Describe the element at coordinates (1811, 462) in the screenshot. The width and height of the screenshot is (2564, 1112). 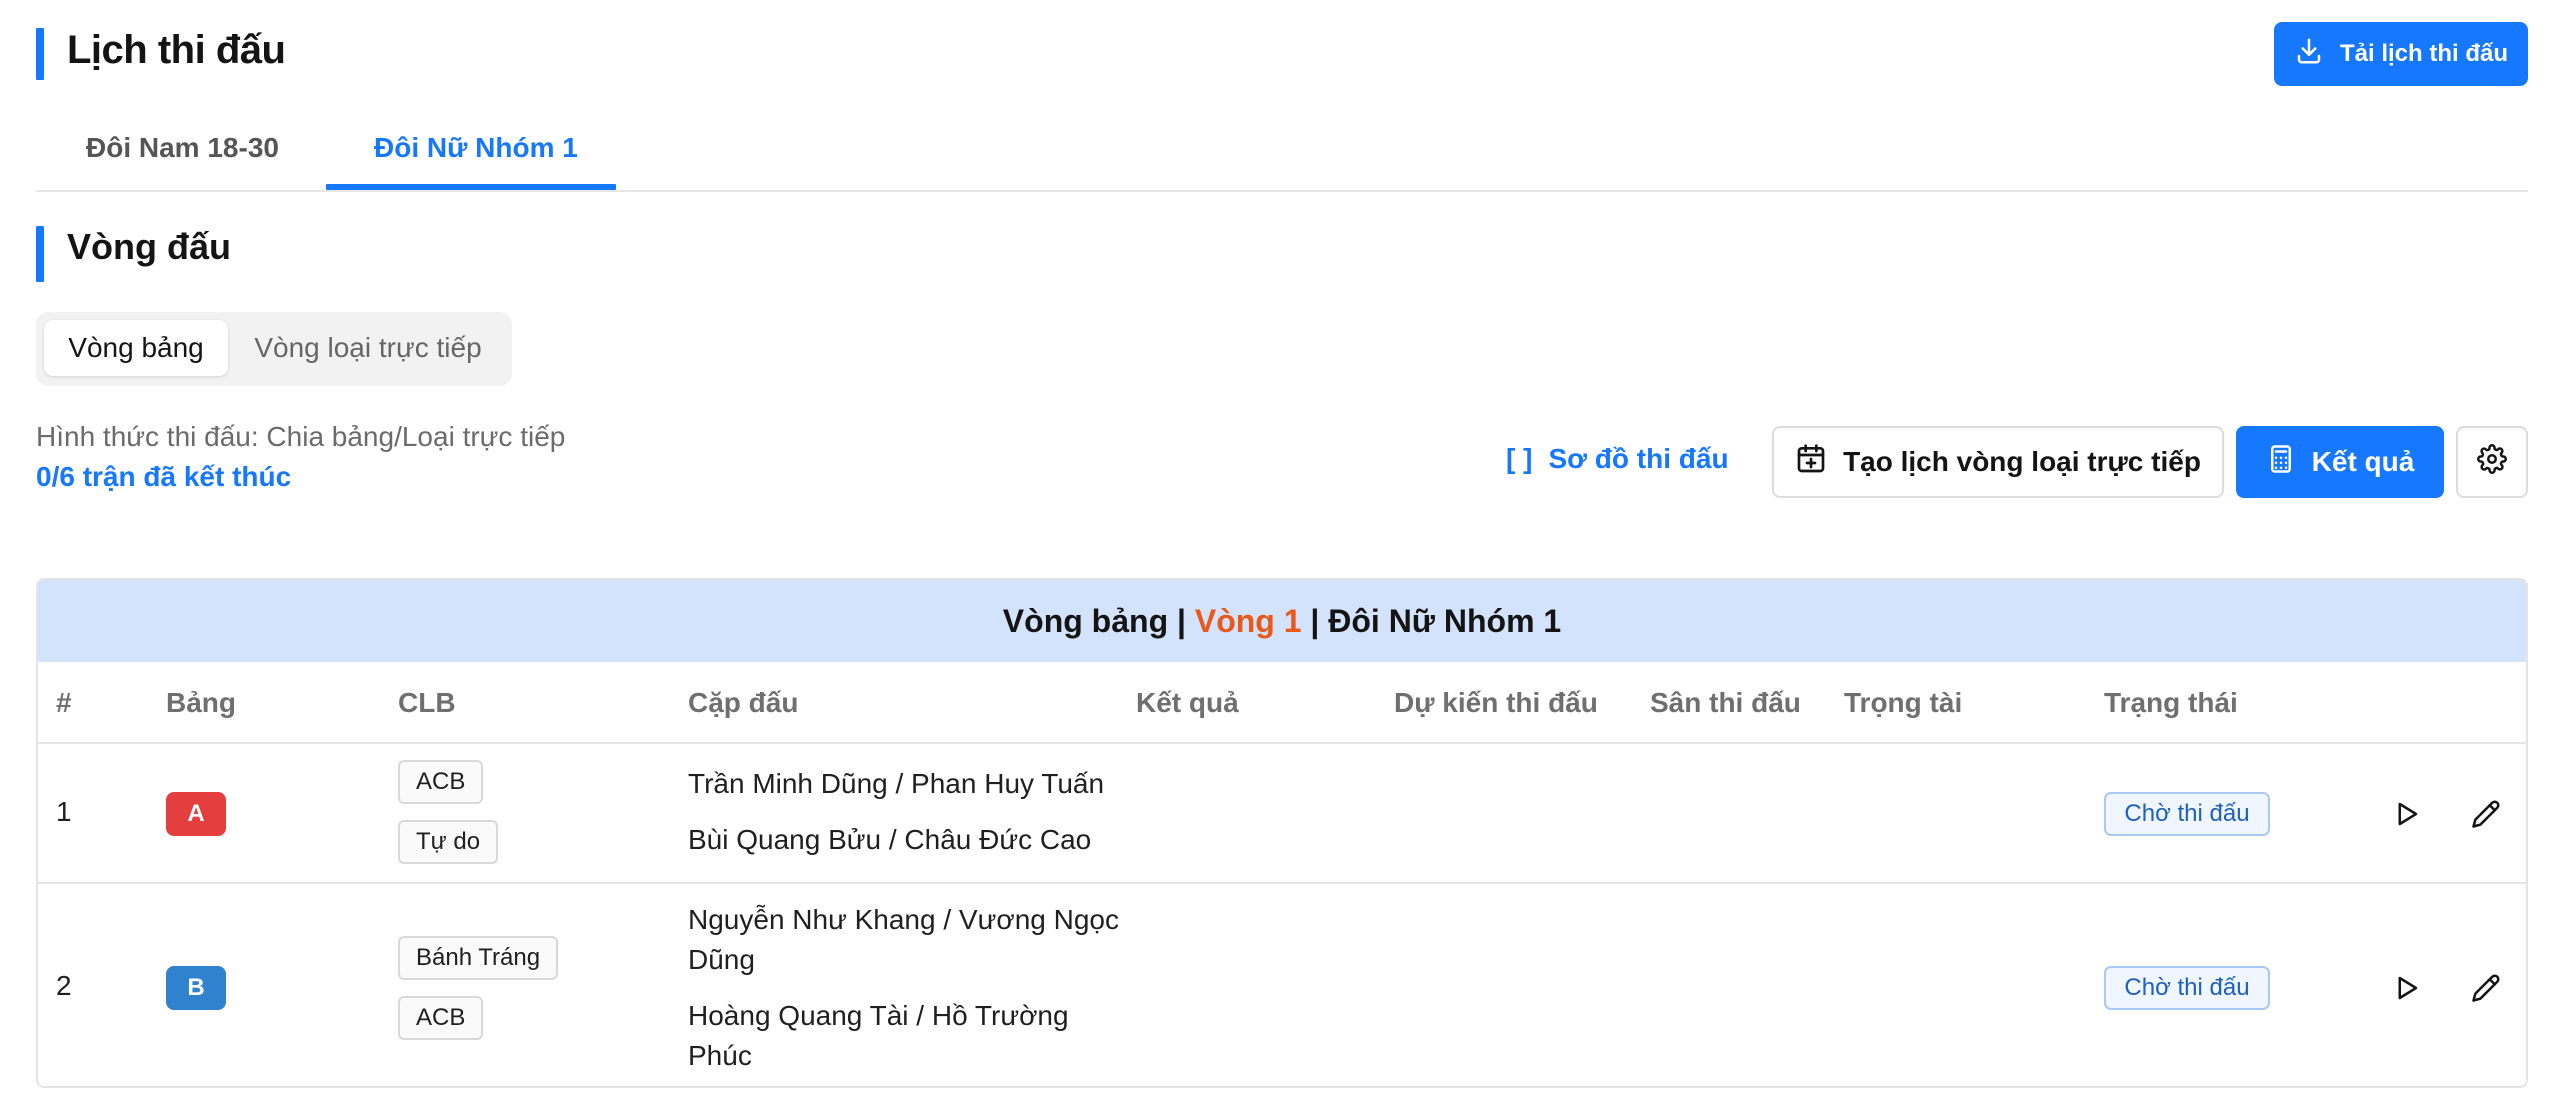
I see `calendar-icon` at that location.